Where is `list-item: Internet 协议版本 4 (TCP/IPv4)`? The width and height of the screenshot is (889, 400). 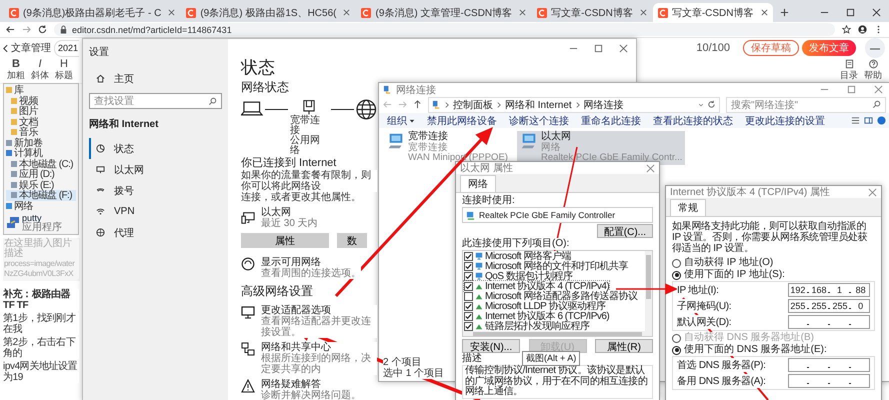
list-item: Internet 协议版本 4 (TCP/IPv4) is located at coordinates (537, 286).